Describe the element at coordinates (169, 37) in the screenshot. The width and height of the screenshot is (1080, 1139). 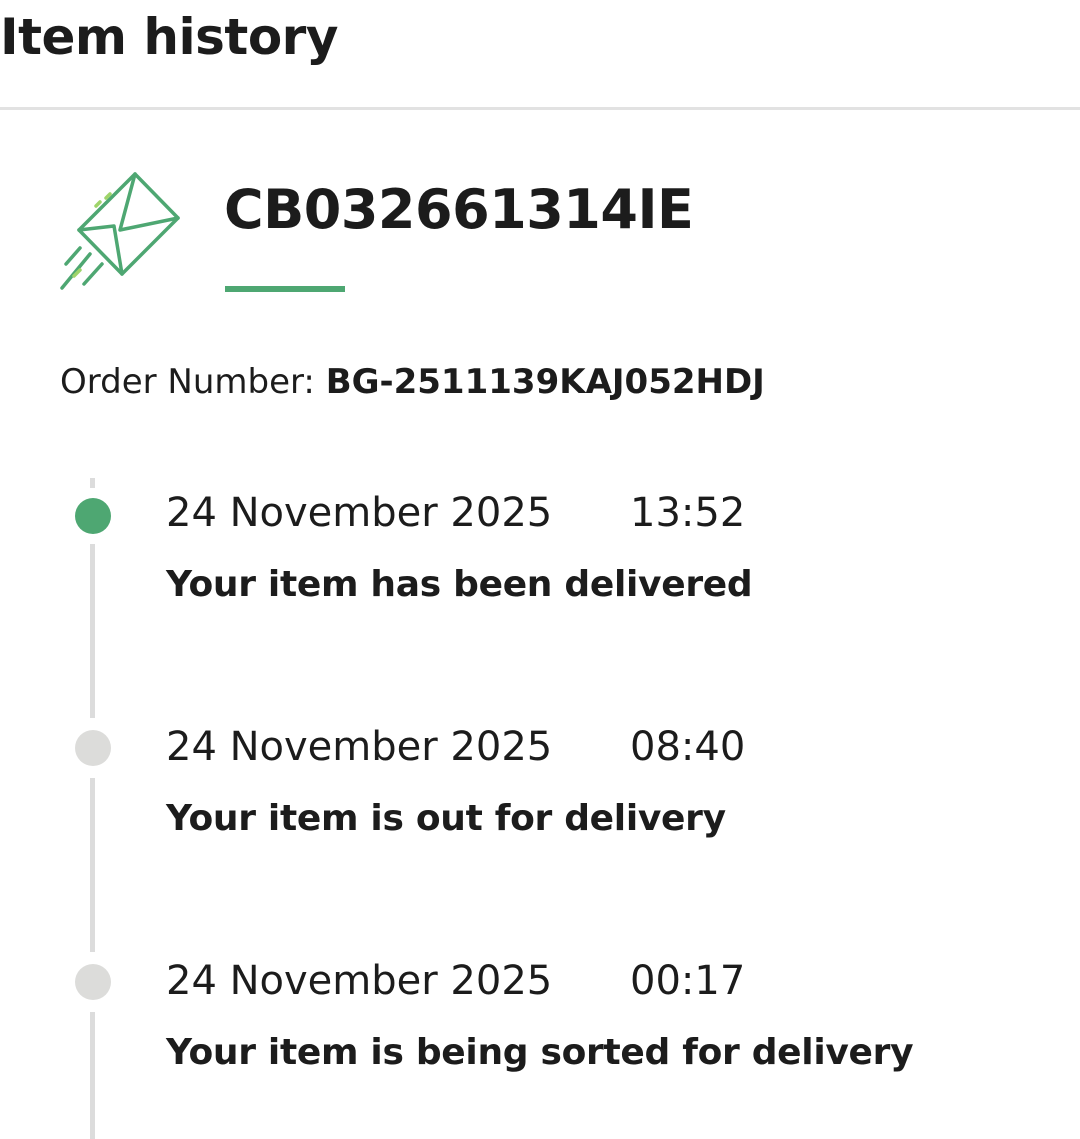
I see `page-title: Item history` at that location.